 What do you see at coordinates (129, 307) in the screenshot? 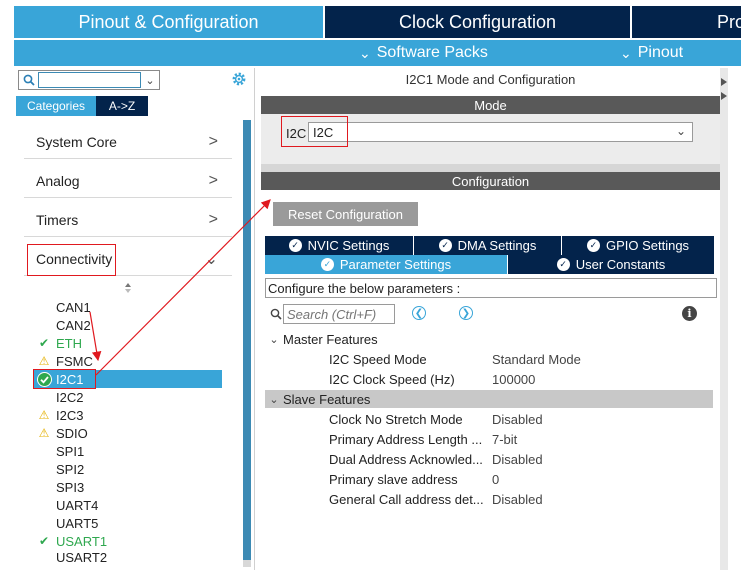
I see `peripheral-can1: CAN1` at bounding box center [129, 307].